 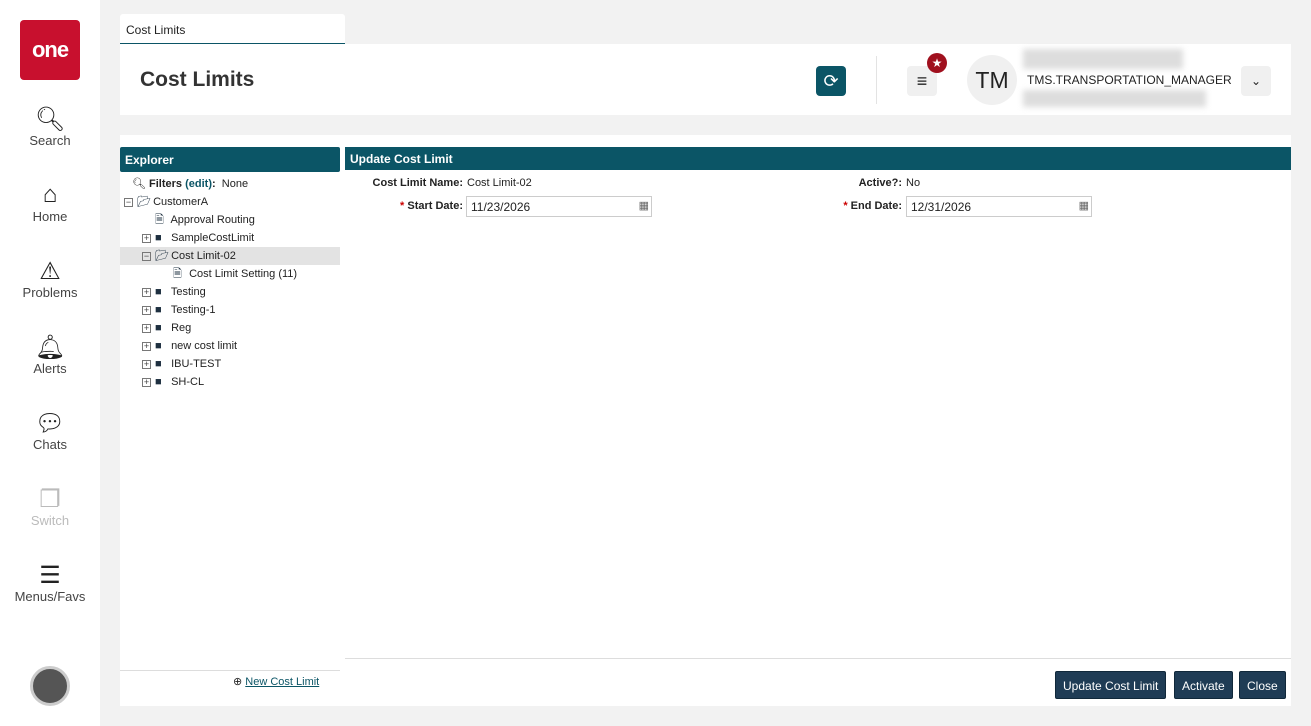 What do you see at coordinates (230, 328) in the screenshot?
I see `tree-node: + ■ Reg` at bounding box center [230, 328].